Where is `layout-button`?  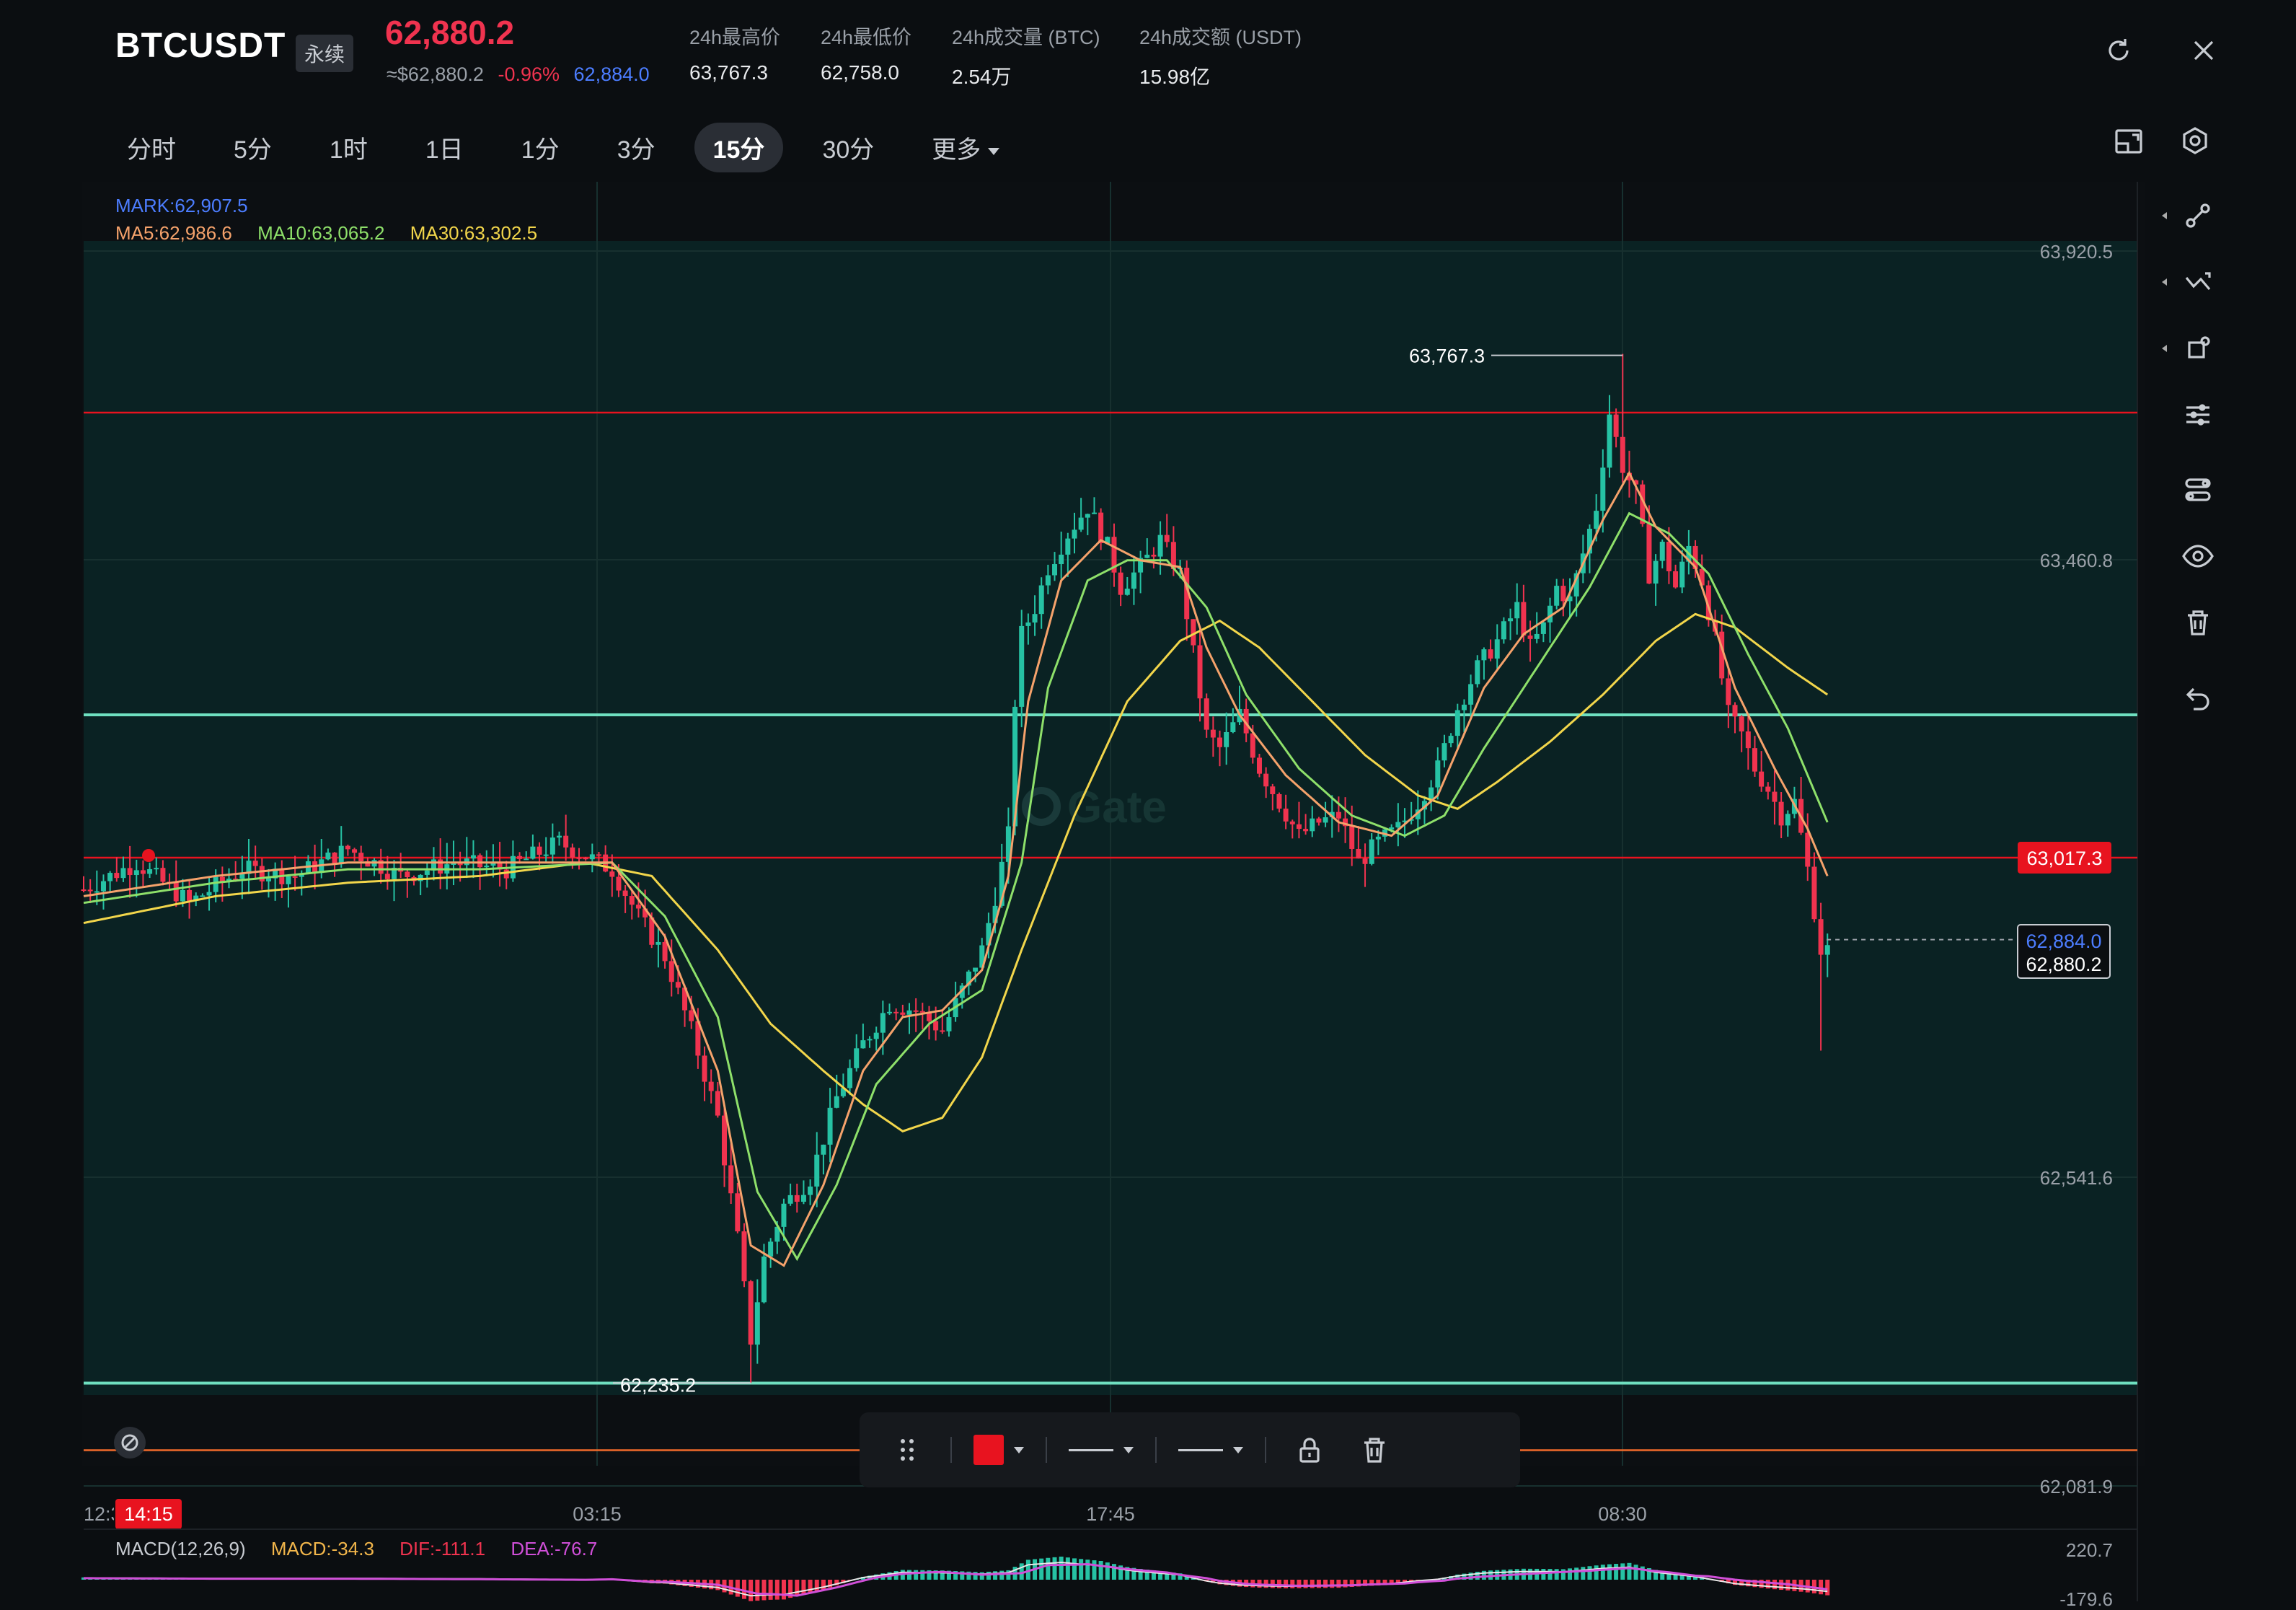 layout-button is located at coordinates (2128, 141).